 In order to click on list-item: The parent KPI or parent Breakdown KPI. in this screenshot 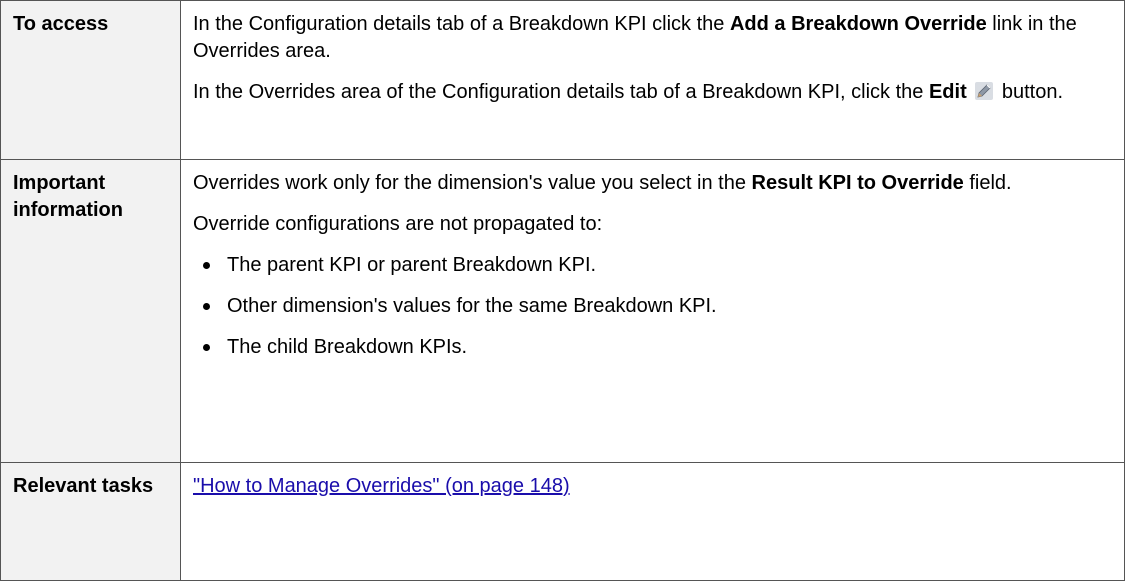, I will do `click(654, 265)`.